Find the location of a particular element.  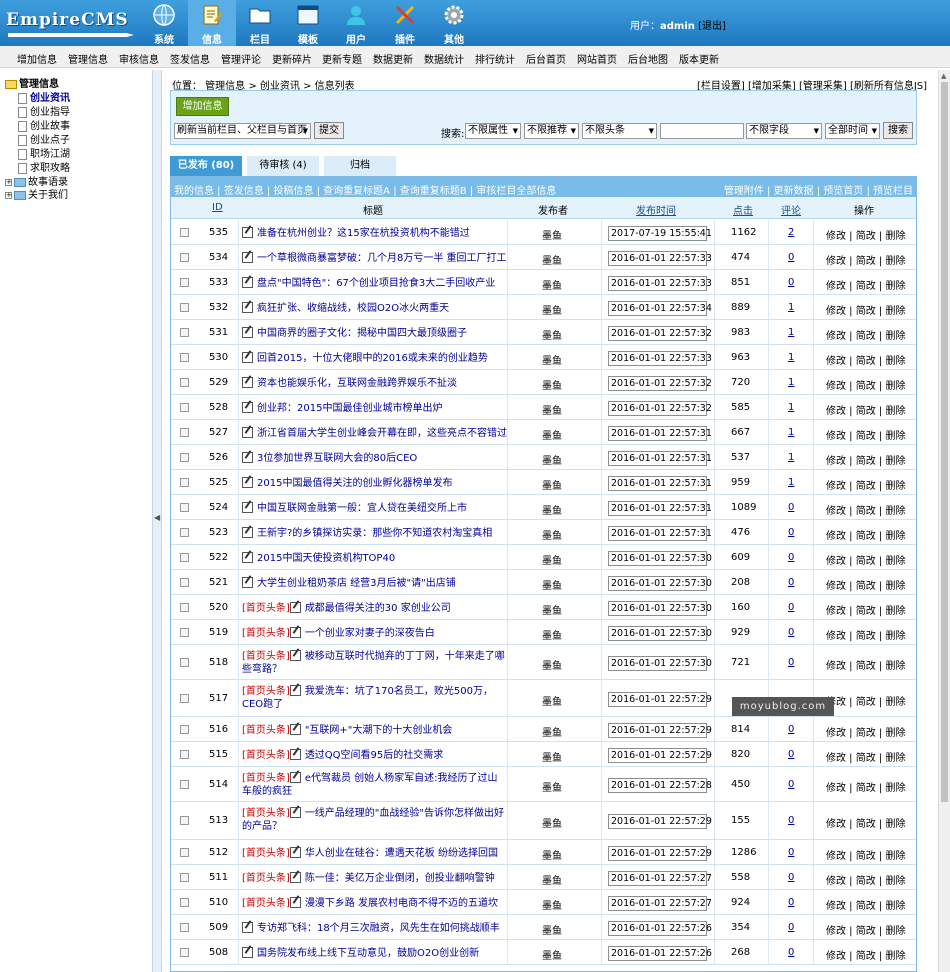

keyword-input is located at coordinates (702, 131).